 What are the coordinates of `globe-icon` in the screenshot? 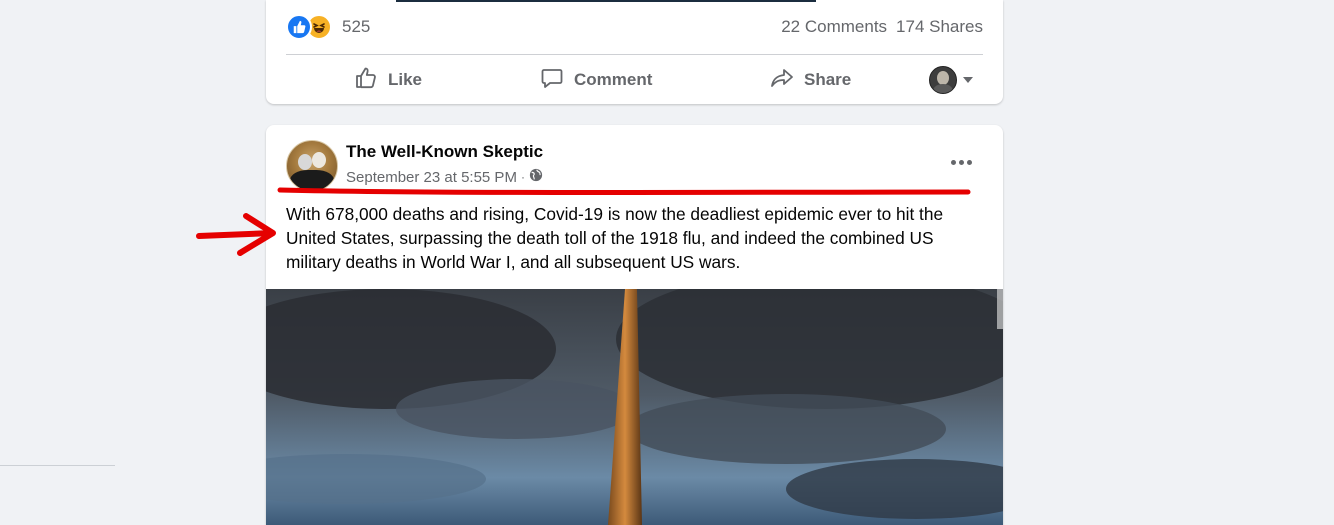 It's located at (536, 177).